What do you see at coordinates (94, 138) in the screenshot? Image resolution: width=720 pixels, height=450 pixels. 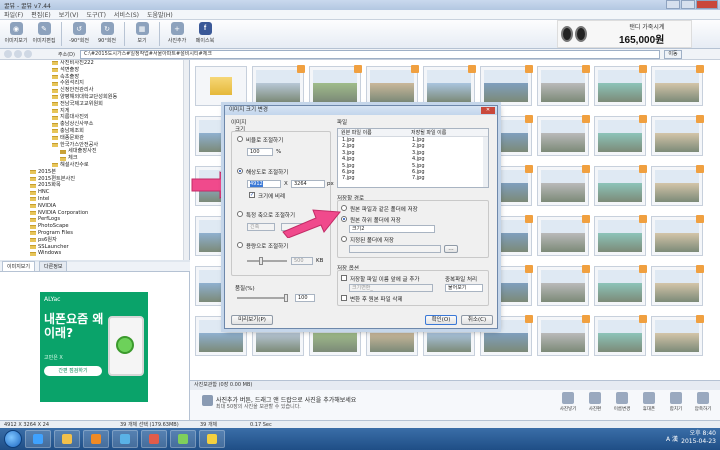 I see `tree-item: 태종문화관` at bounding box center [94, 138].